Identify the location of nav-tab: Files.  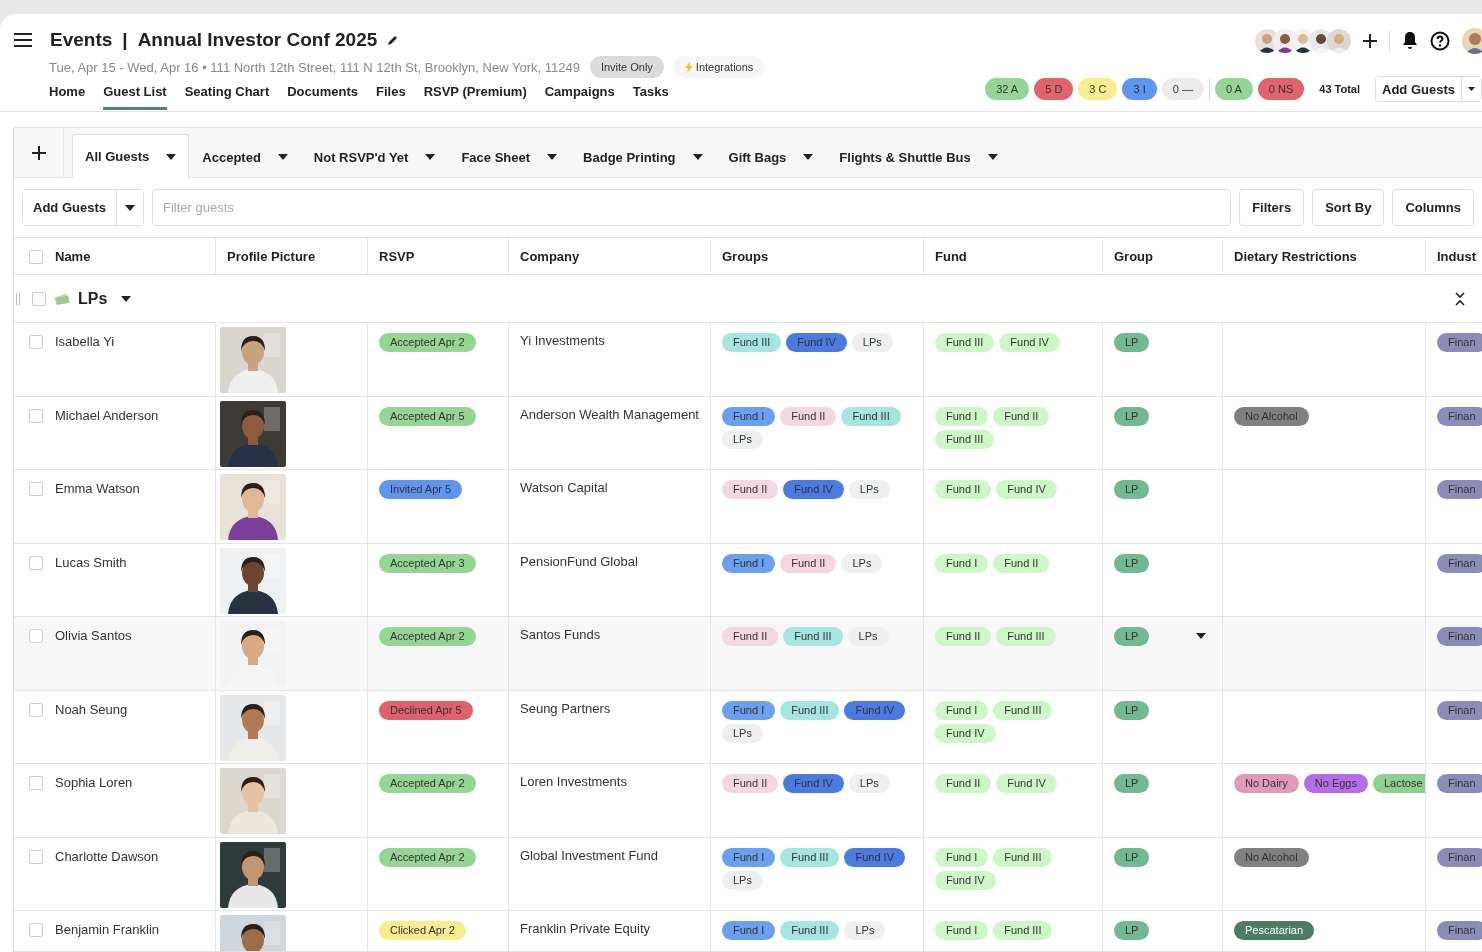
(391, 97).